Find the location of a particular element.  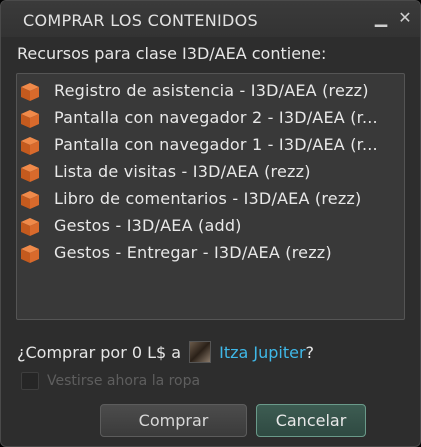

buy-button: Comprar is located at coordinates (173, 420).